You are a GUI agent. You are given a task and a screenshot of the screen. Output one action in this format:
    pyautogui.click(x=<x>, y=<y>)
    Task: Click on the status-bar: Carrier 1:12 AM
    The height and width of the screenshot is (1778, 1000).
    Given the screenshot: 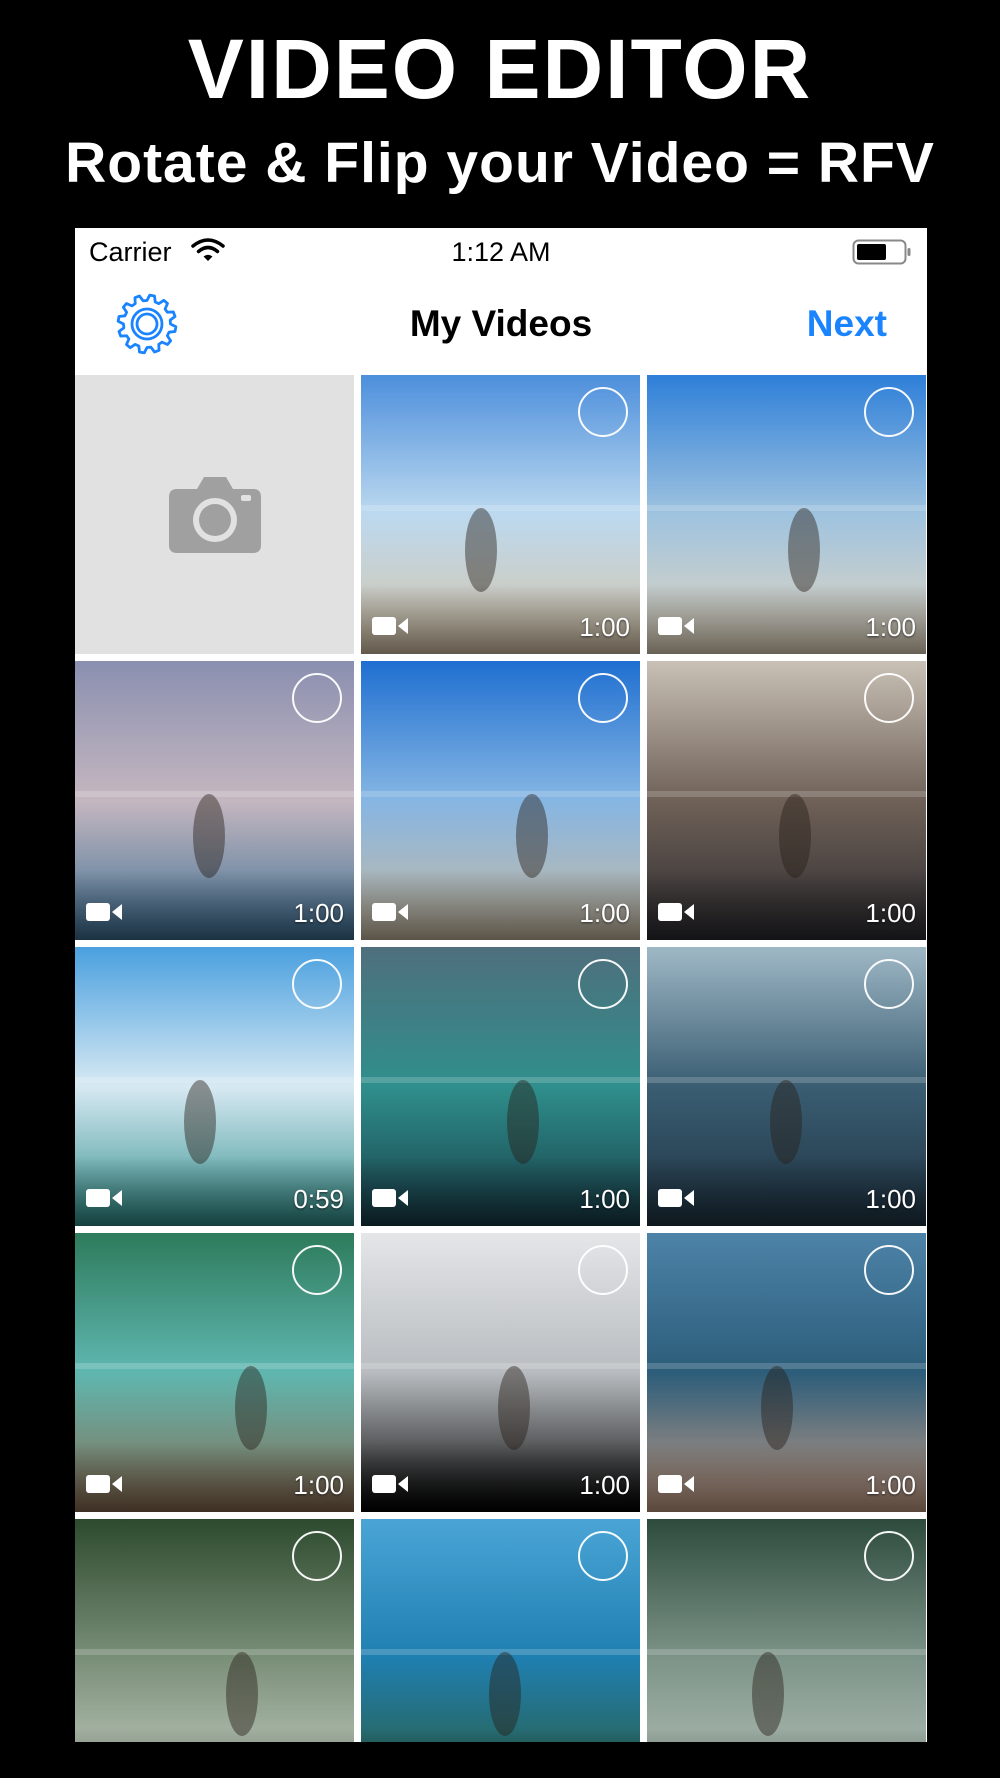 What is the action you would take?
    pyautogui.click(x=501, y=251)
    